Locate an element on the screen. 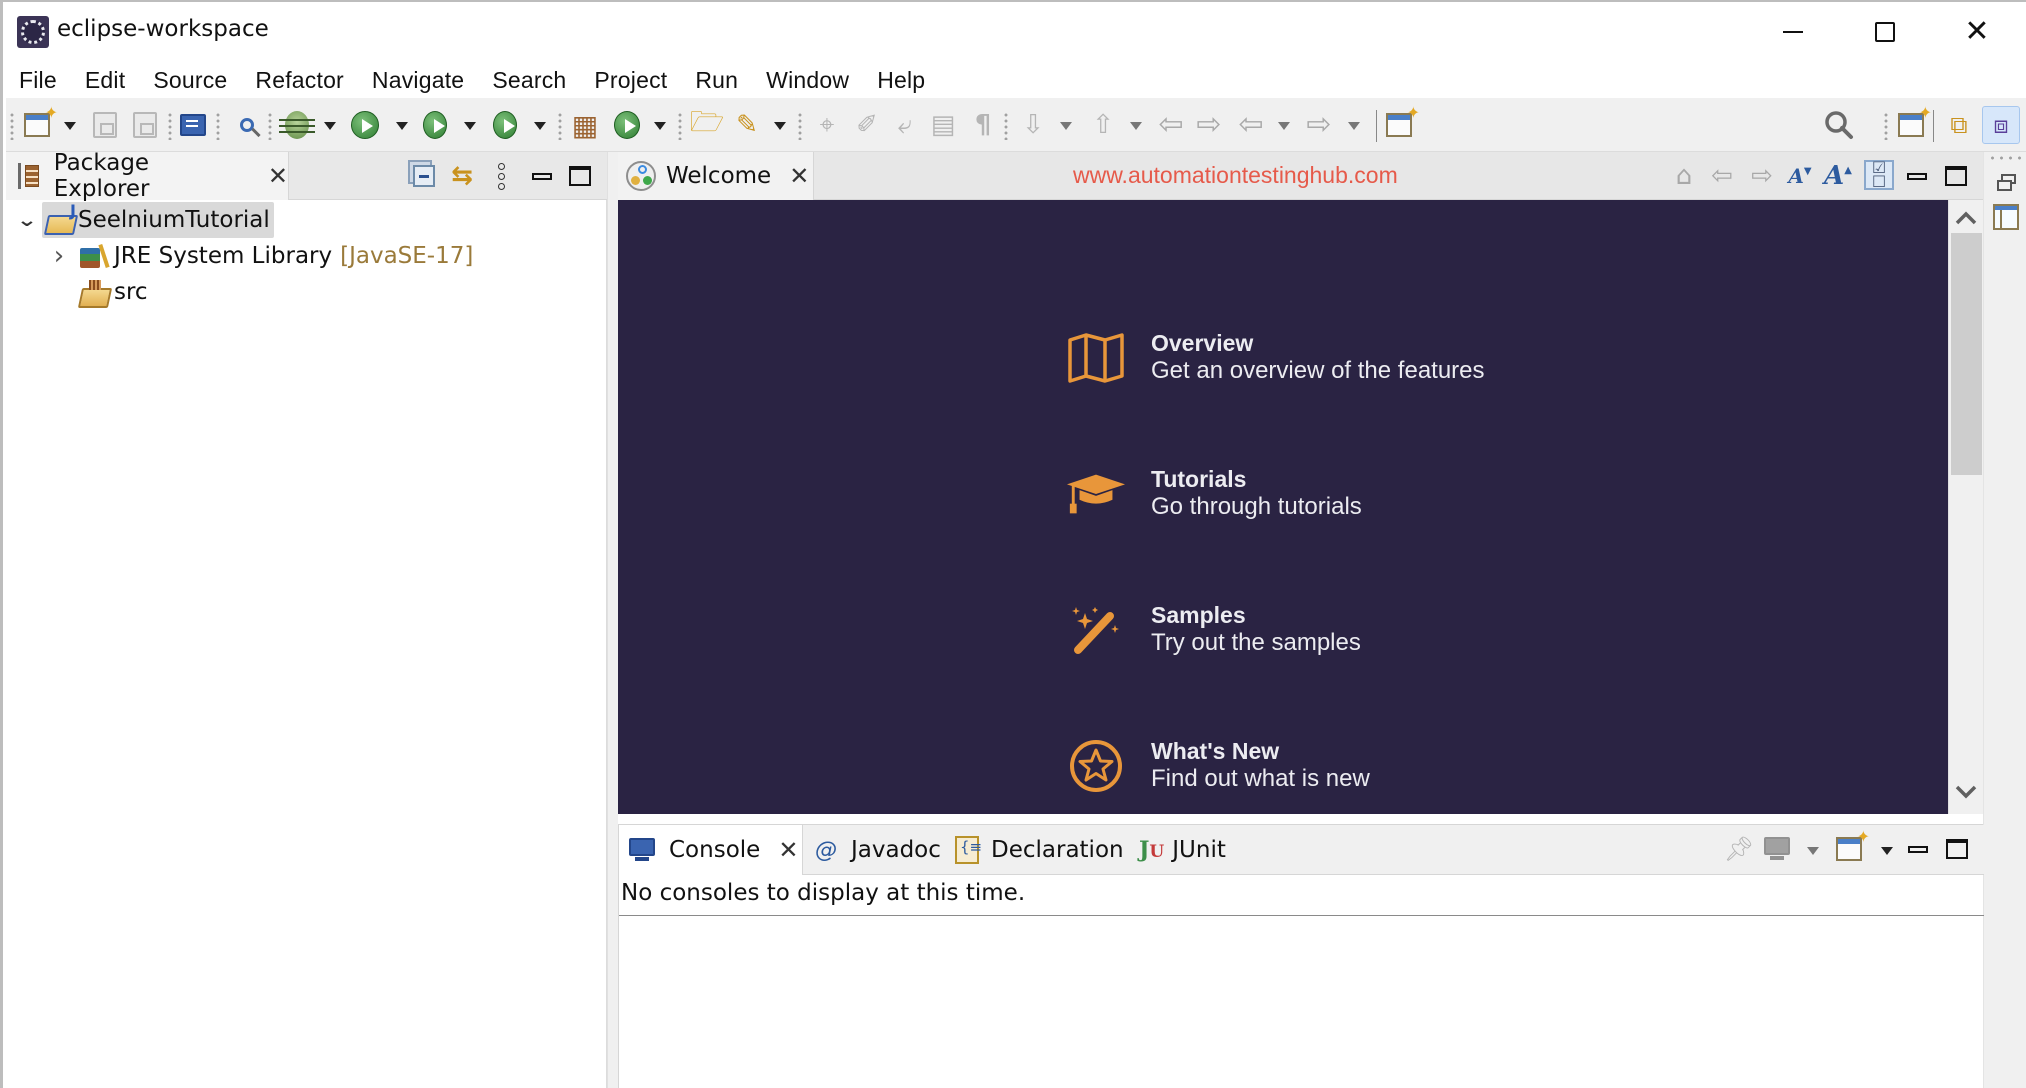  new-java-class-button is located at coordinates (627, 125).